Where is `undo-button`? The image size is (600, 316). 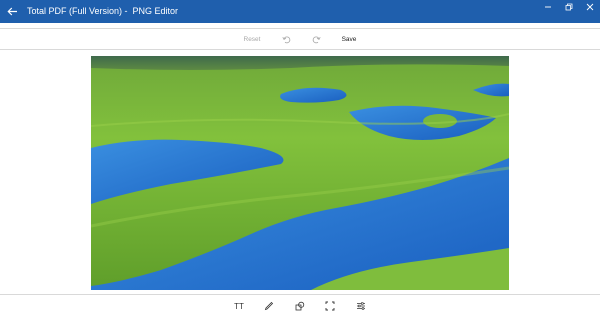
undo-button is located at coordinates (286, 39).